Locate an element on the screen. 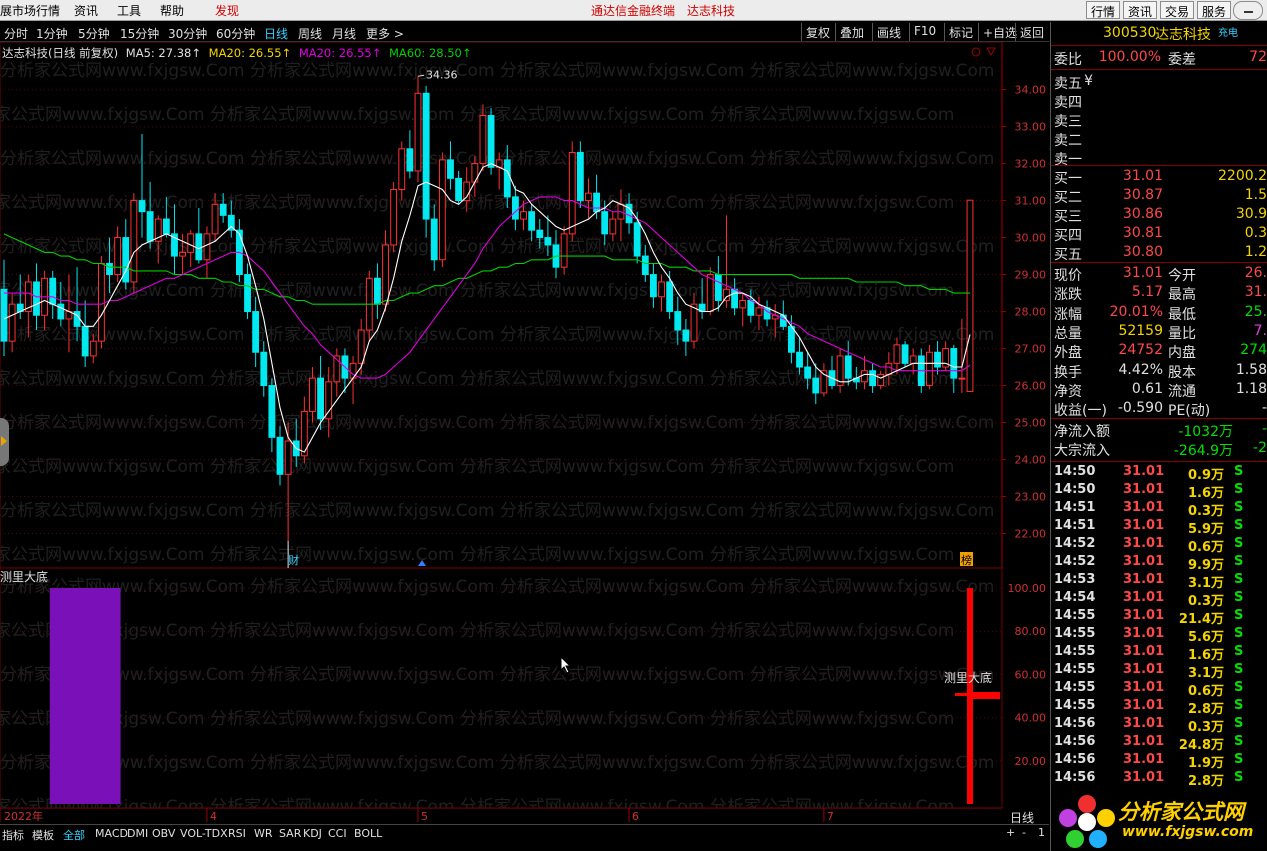  bid-row: 买四 30.81 0.3 is located at coordinates (1159, 234).